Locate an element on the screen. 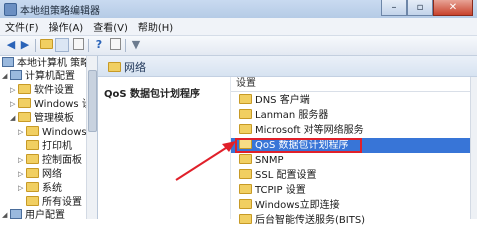  maximize-button: ▫ is located at coordinates (420, 8).